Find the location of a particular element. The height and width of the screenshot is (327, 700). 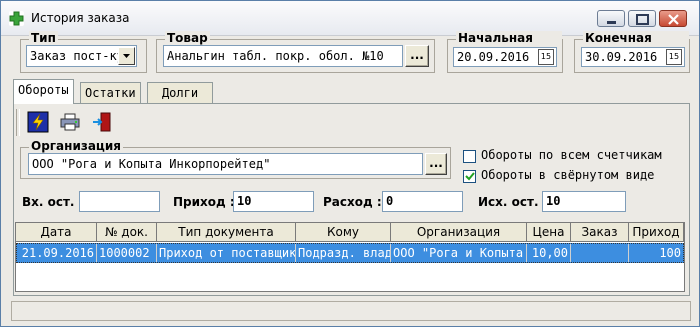

collapsed-view-label: Обороты в свёрнутом виде is located at coordinates (568, 175).